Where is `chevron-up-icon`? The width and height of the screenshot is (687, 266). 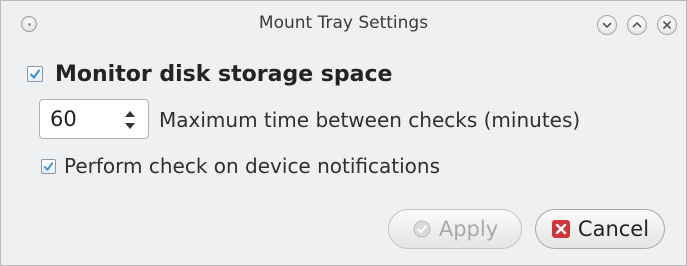
chevron-up-icon is located at coordinates (637, 25).